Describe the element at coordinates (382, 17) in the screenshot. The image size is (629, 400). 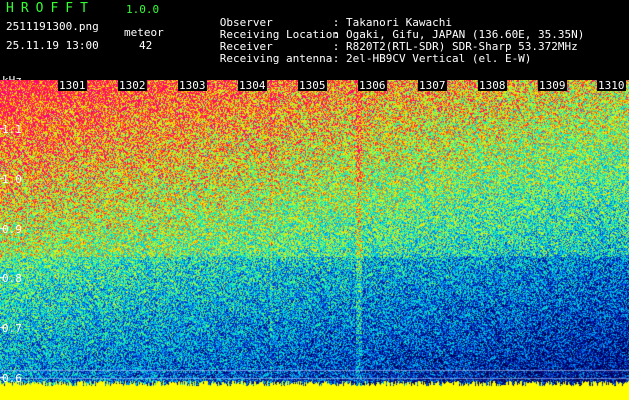
I see `meta-row-observer: Observer: Takanori Kawachi` at that location.